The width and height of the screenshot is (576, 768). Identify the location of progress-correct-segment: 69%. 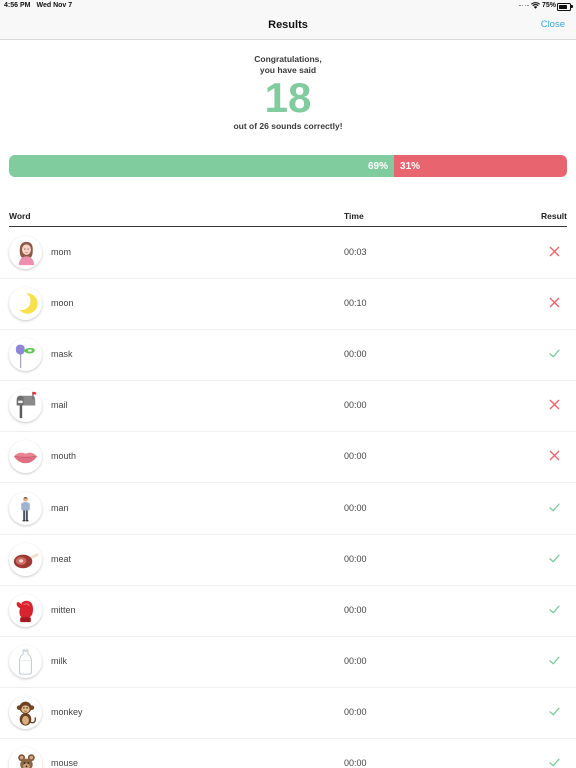
(202, 166).